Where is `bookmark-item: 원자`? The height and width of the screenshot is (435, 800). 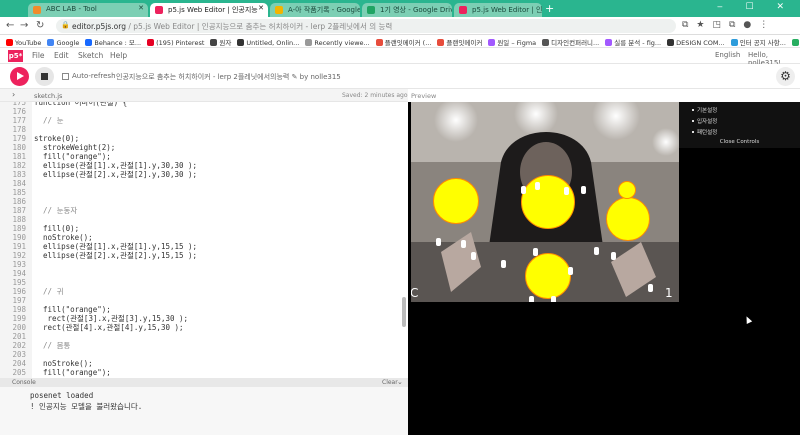 bookmark-item: 원자 is located at coordinates (220, 42).